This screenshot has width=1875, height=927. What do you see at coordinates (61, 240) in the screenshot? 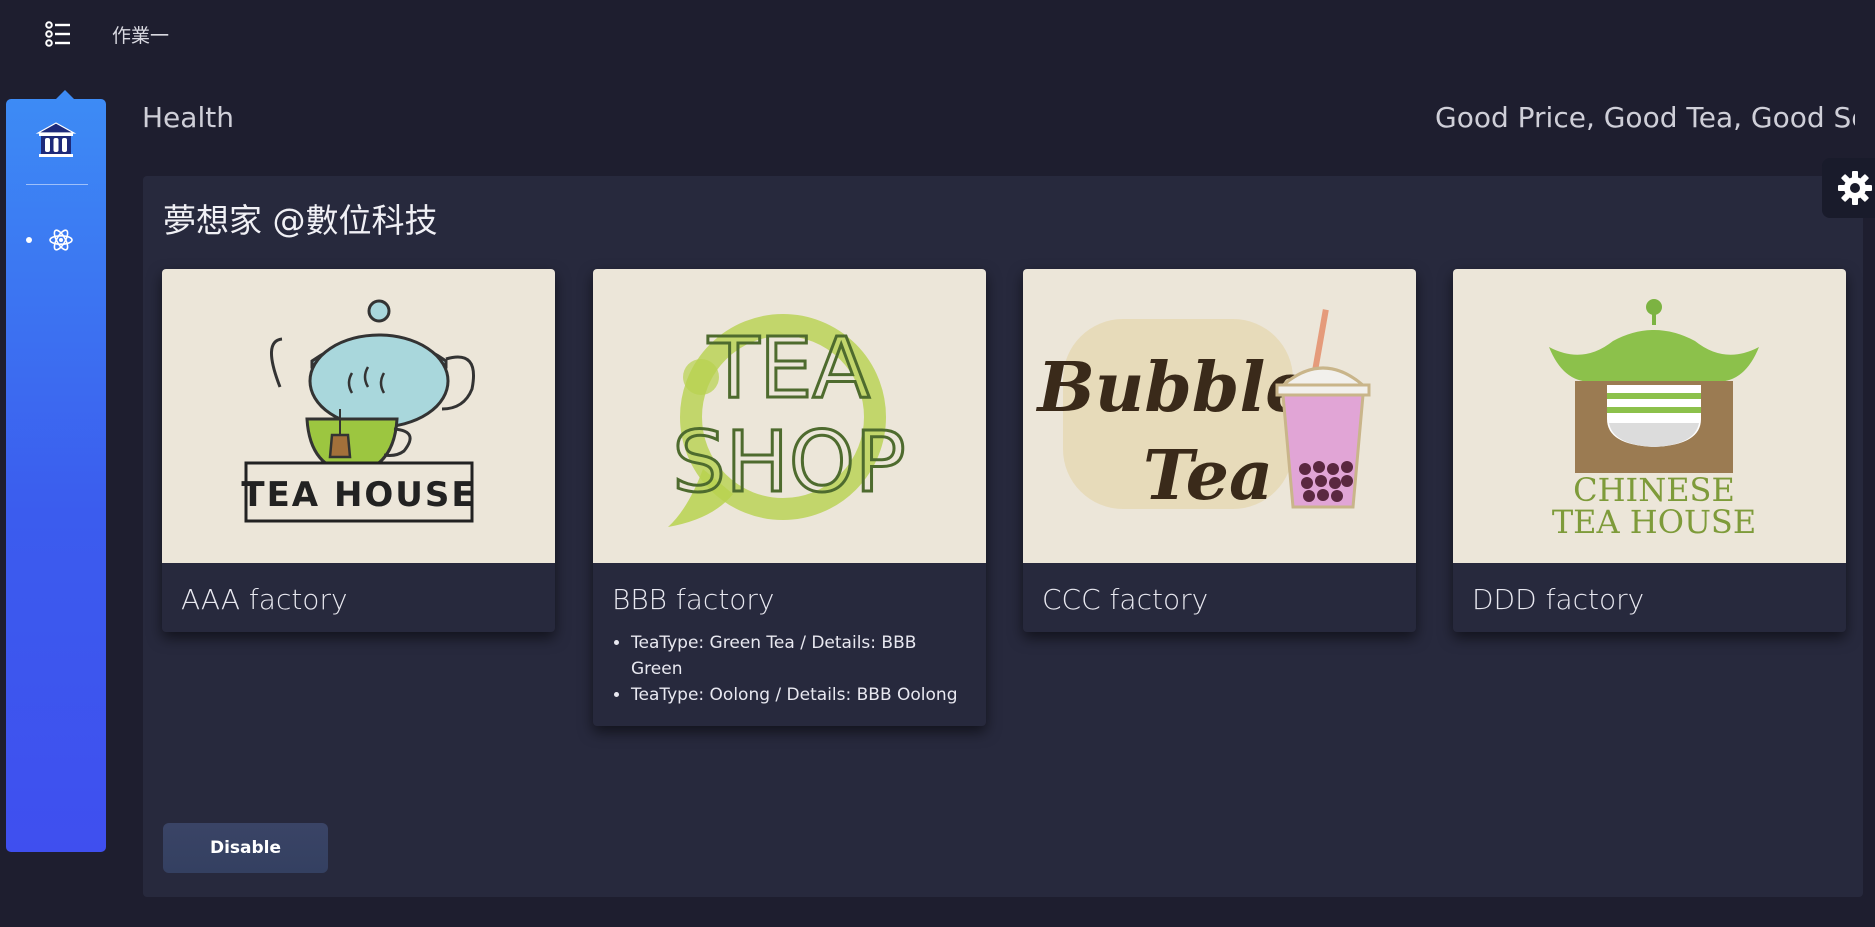
I see `atom-icon` at bounding box center [61, 240].